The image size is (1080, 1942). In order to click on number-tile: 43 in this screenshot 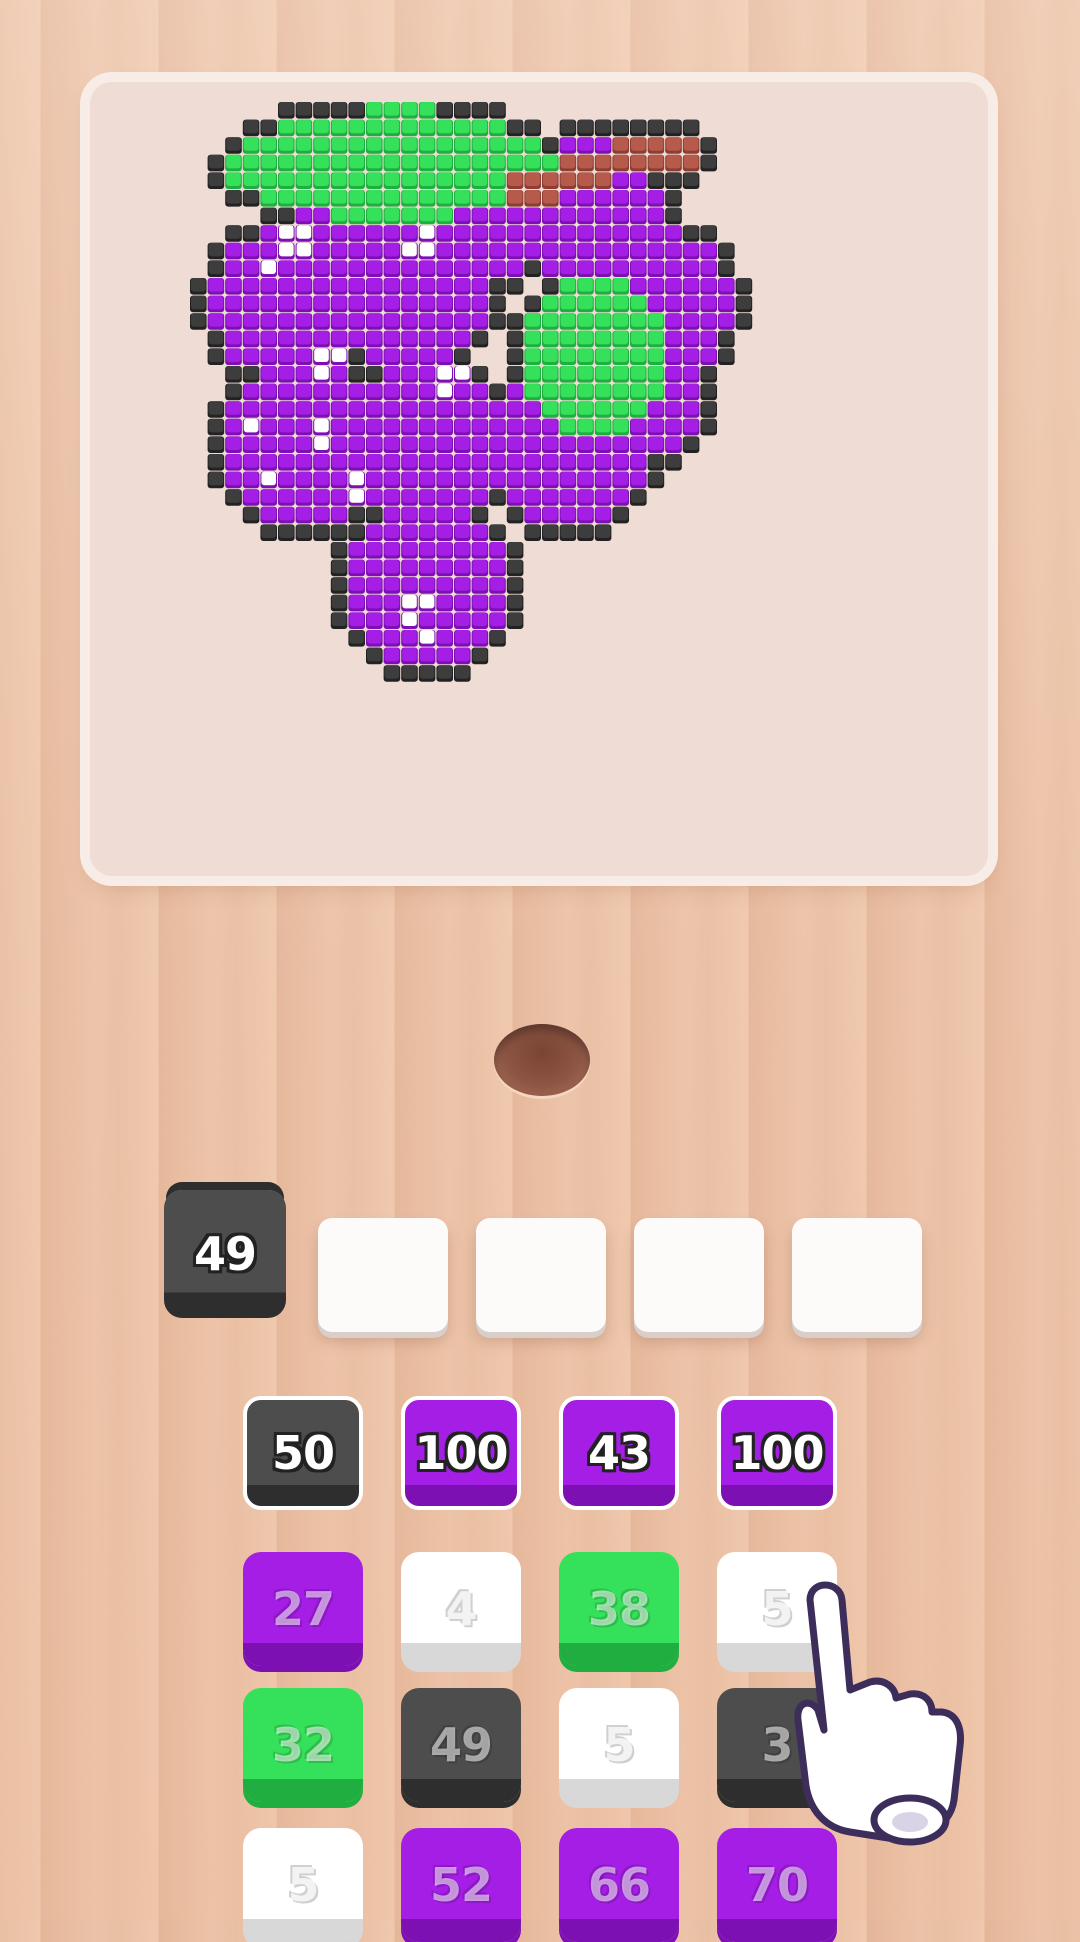, I will do `click(619, 1453)`.